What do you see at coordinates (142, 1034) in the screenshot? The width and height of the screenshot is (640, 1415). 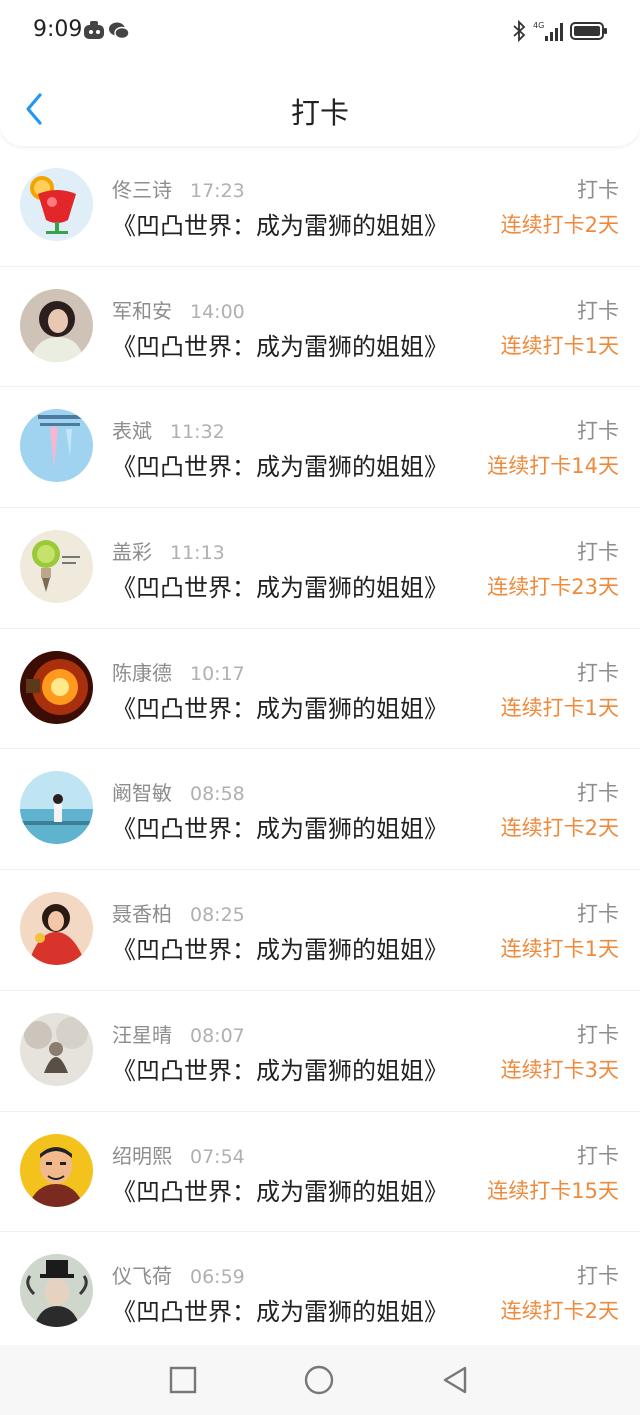 I see `user-name: 汪星晴` at bounding box center [142, 1034].